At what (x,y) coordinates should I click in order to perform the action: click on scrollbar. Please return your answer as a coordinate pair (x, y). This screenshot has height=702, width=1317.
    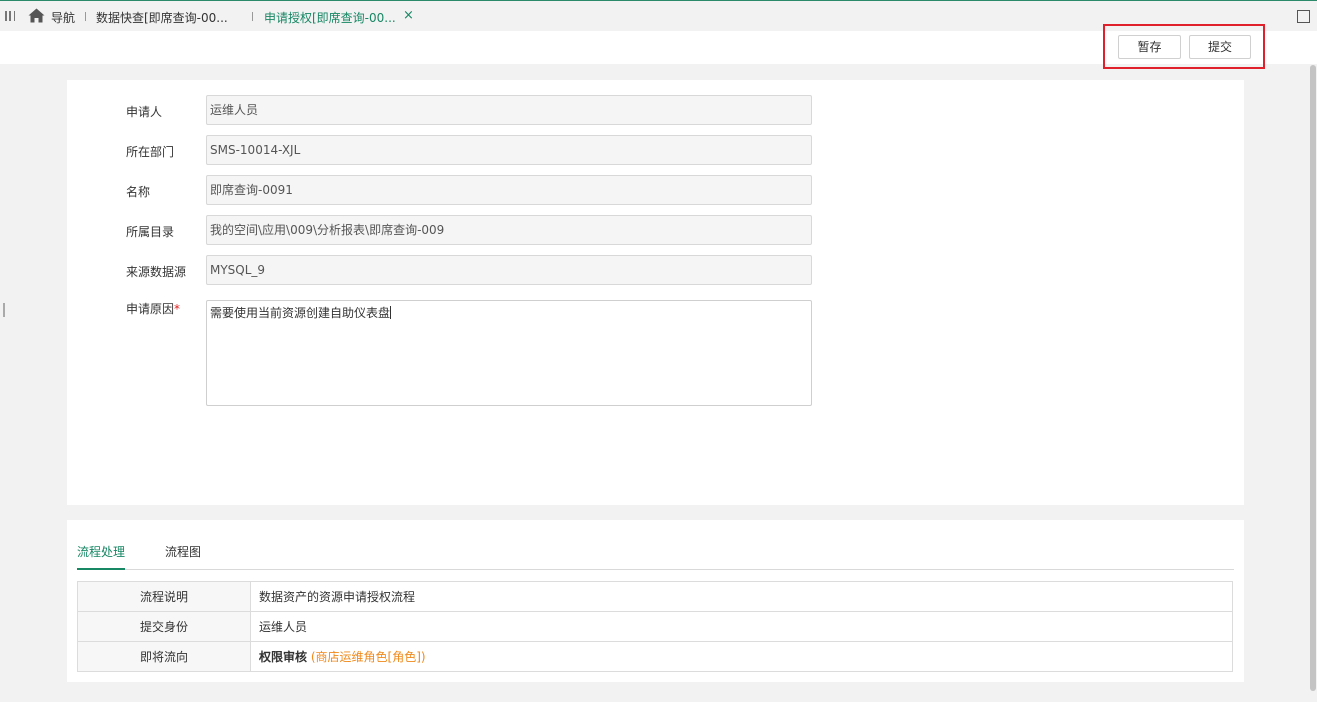
    Looking at the image, I should click on (1313, 378).